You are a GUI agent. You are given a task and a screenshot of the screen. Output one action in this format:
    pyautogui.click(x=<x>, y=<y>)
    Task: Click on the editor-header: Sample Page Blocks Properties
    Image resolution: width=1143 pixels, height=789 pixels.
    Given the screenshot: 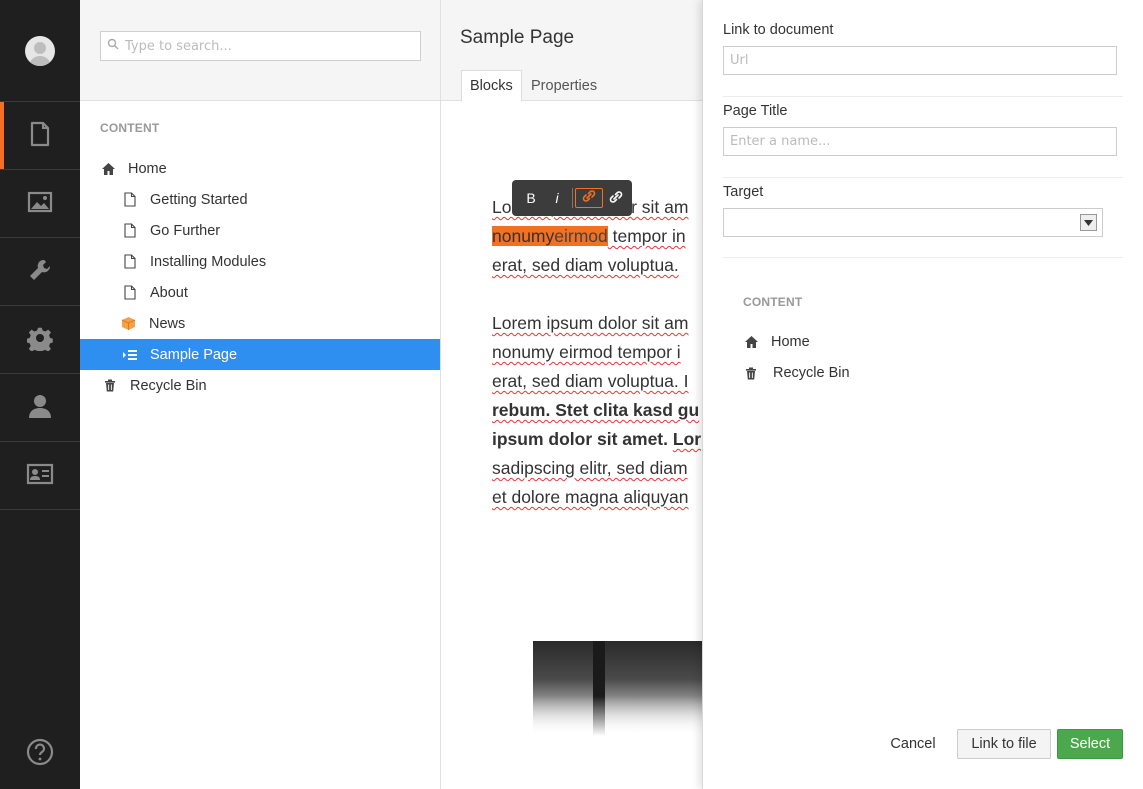 What is the action you would take?
    pyautogui.click(x=572, y=51)
    